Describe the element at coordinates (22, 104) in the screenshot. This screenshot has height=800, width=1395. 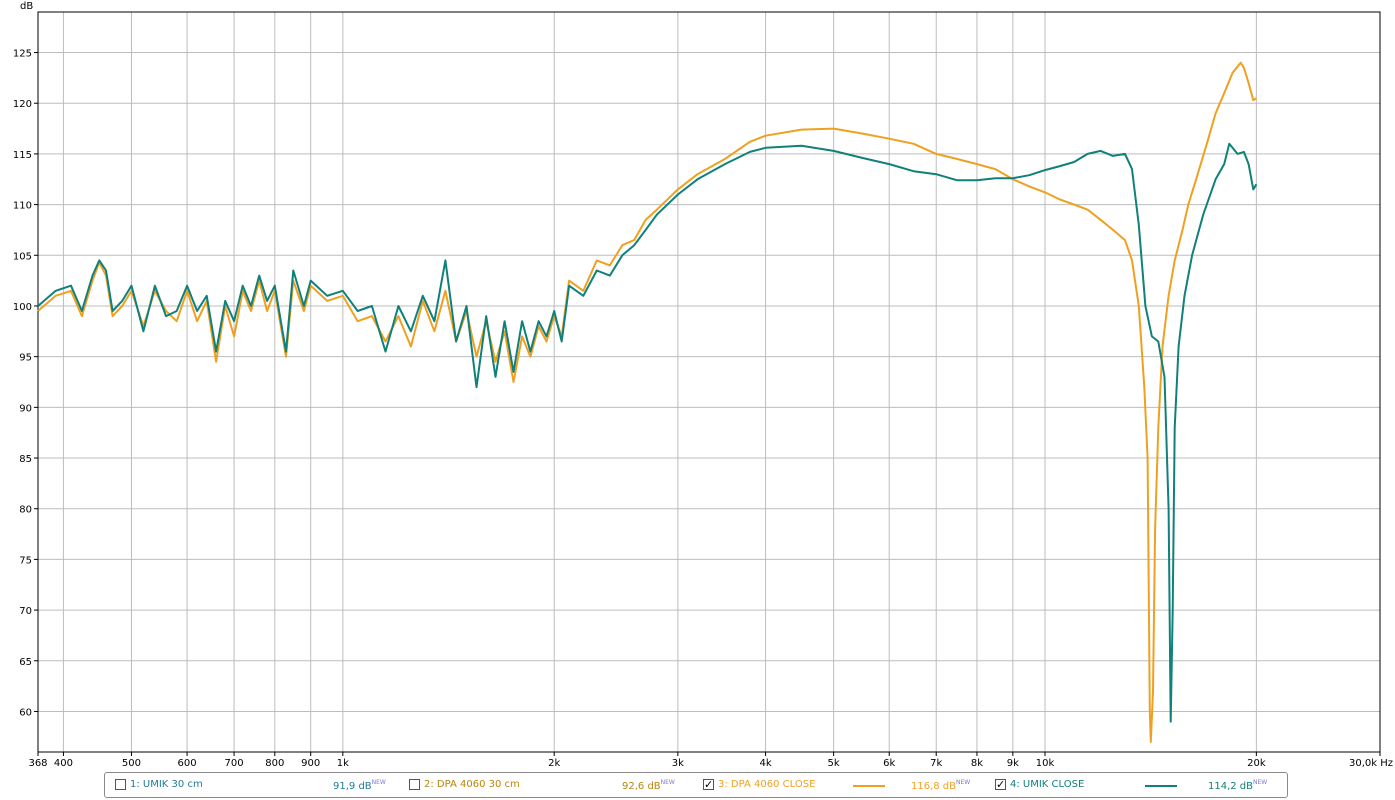
I see `y-tick-label: 120` at that location.